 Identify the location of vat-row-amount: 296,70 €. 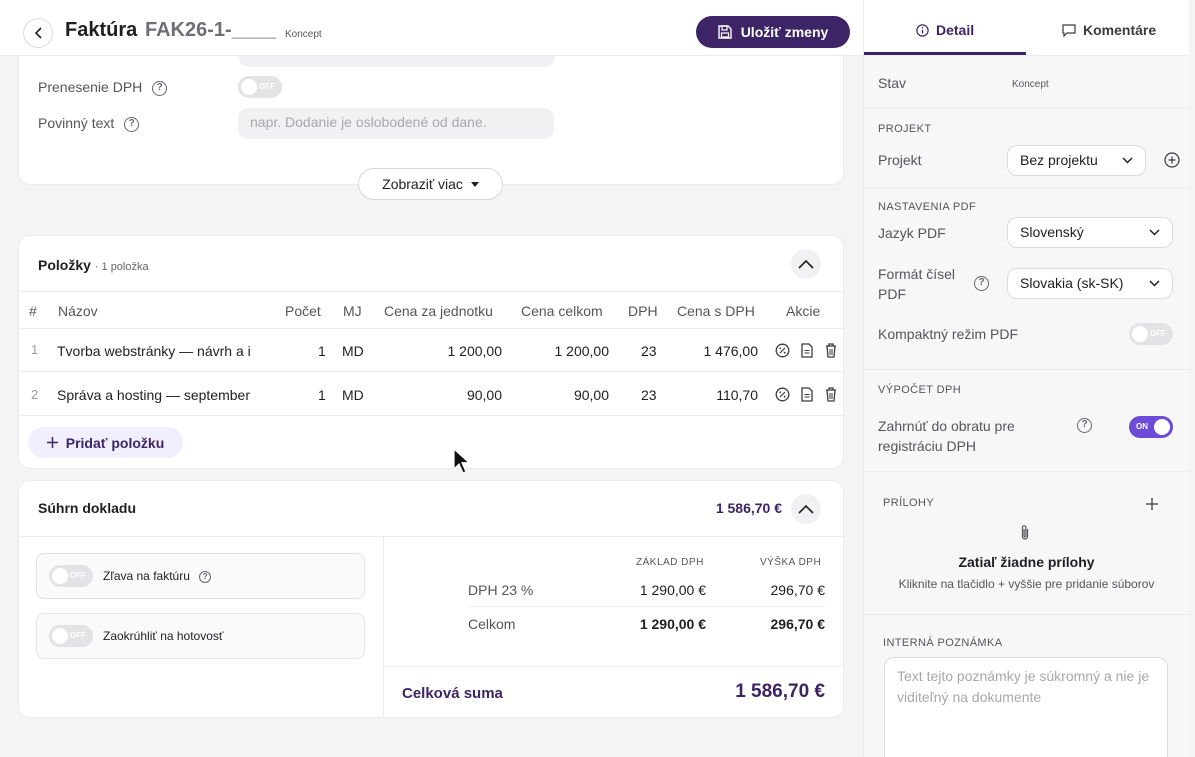
(798, 590).